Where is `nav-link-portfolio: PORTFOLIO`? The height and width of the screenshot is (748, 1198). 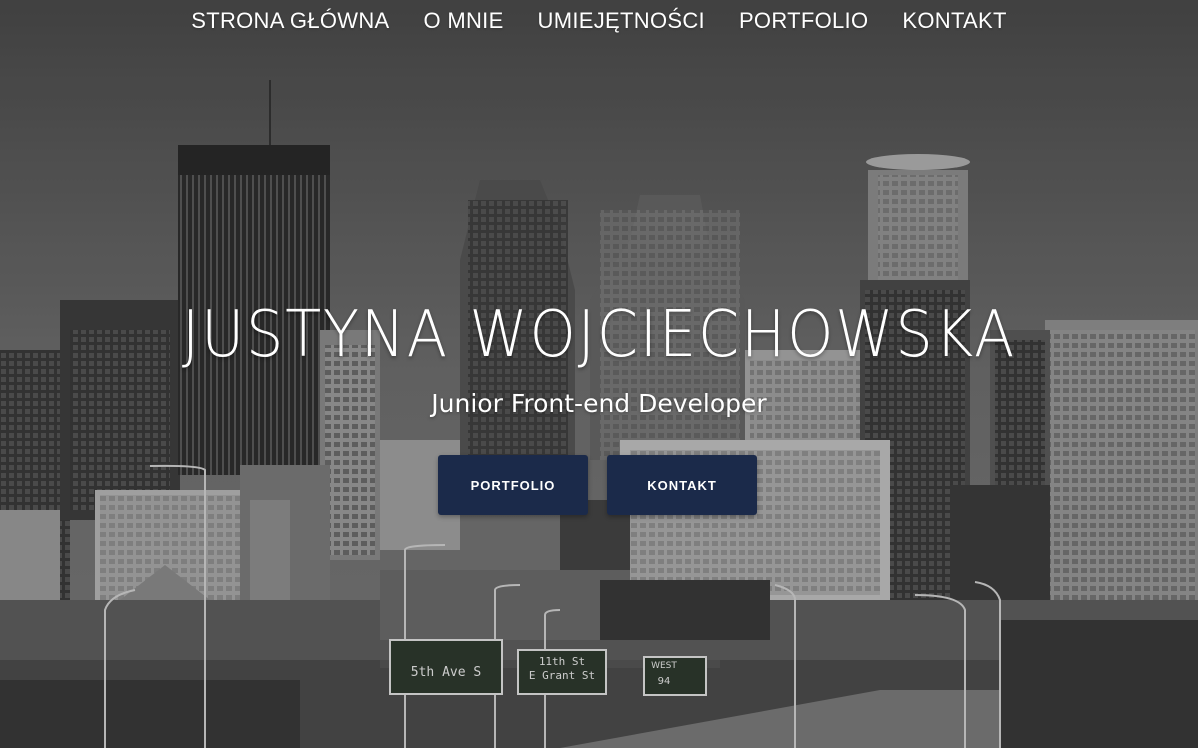 nav-link-portfolio: PORTFOLIO is located at coordinates (803, 21).